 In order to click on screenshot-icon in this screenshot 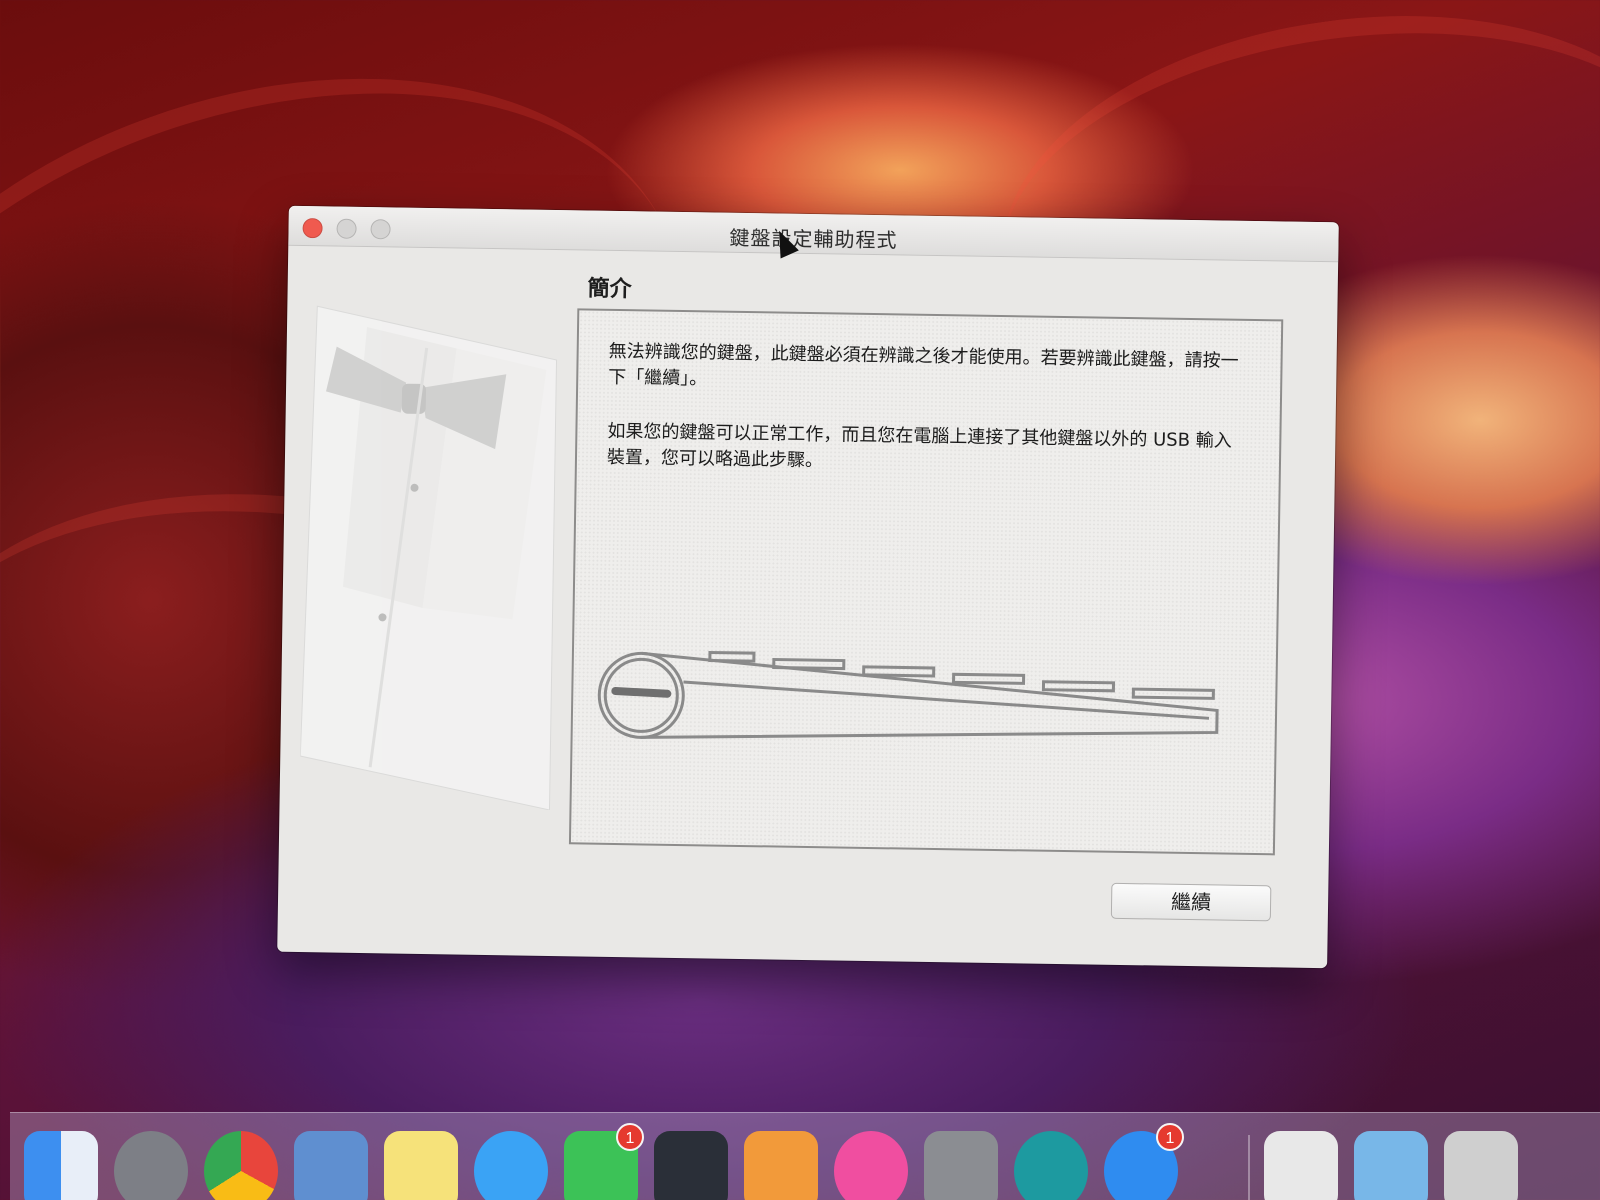, I will do `click(1481, 1165)`.